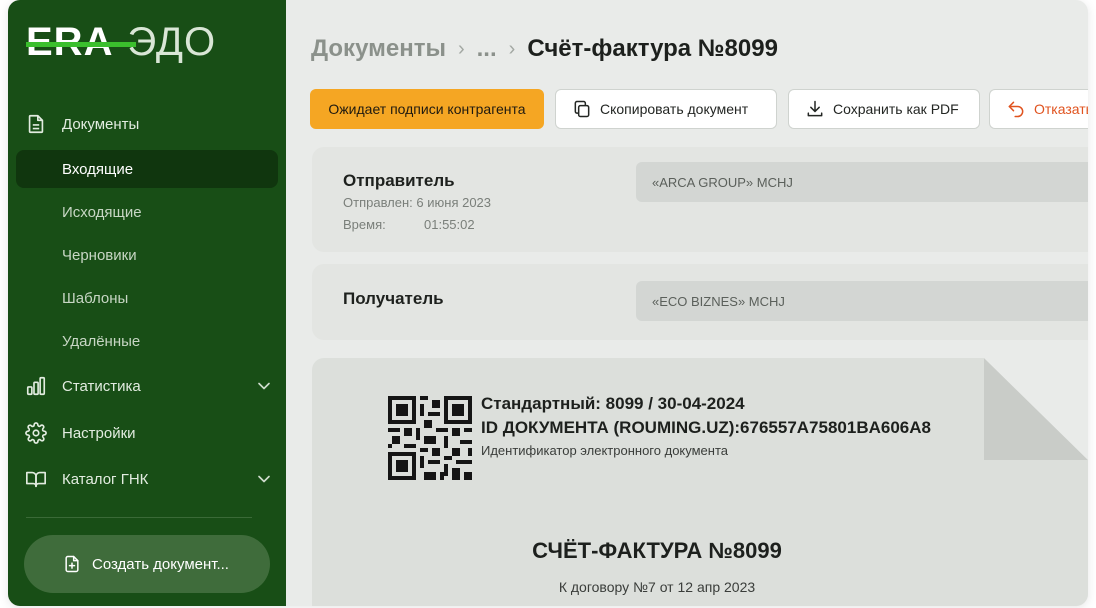 This screenshot has height=608, width=1096. Describe the element at coordinates (582, 109) in the screenshot. I see `copy-icon` at that location.